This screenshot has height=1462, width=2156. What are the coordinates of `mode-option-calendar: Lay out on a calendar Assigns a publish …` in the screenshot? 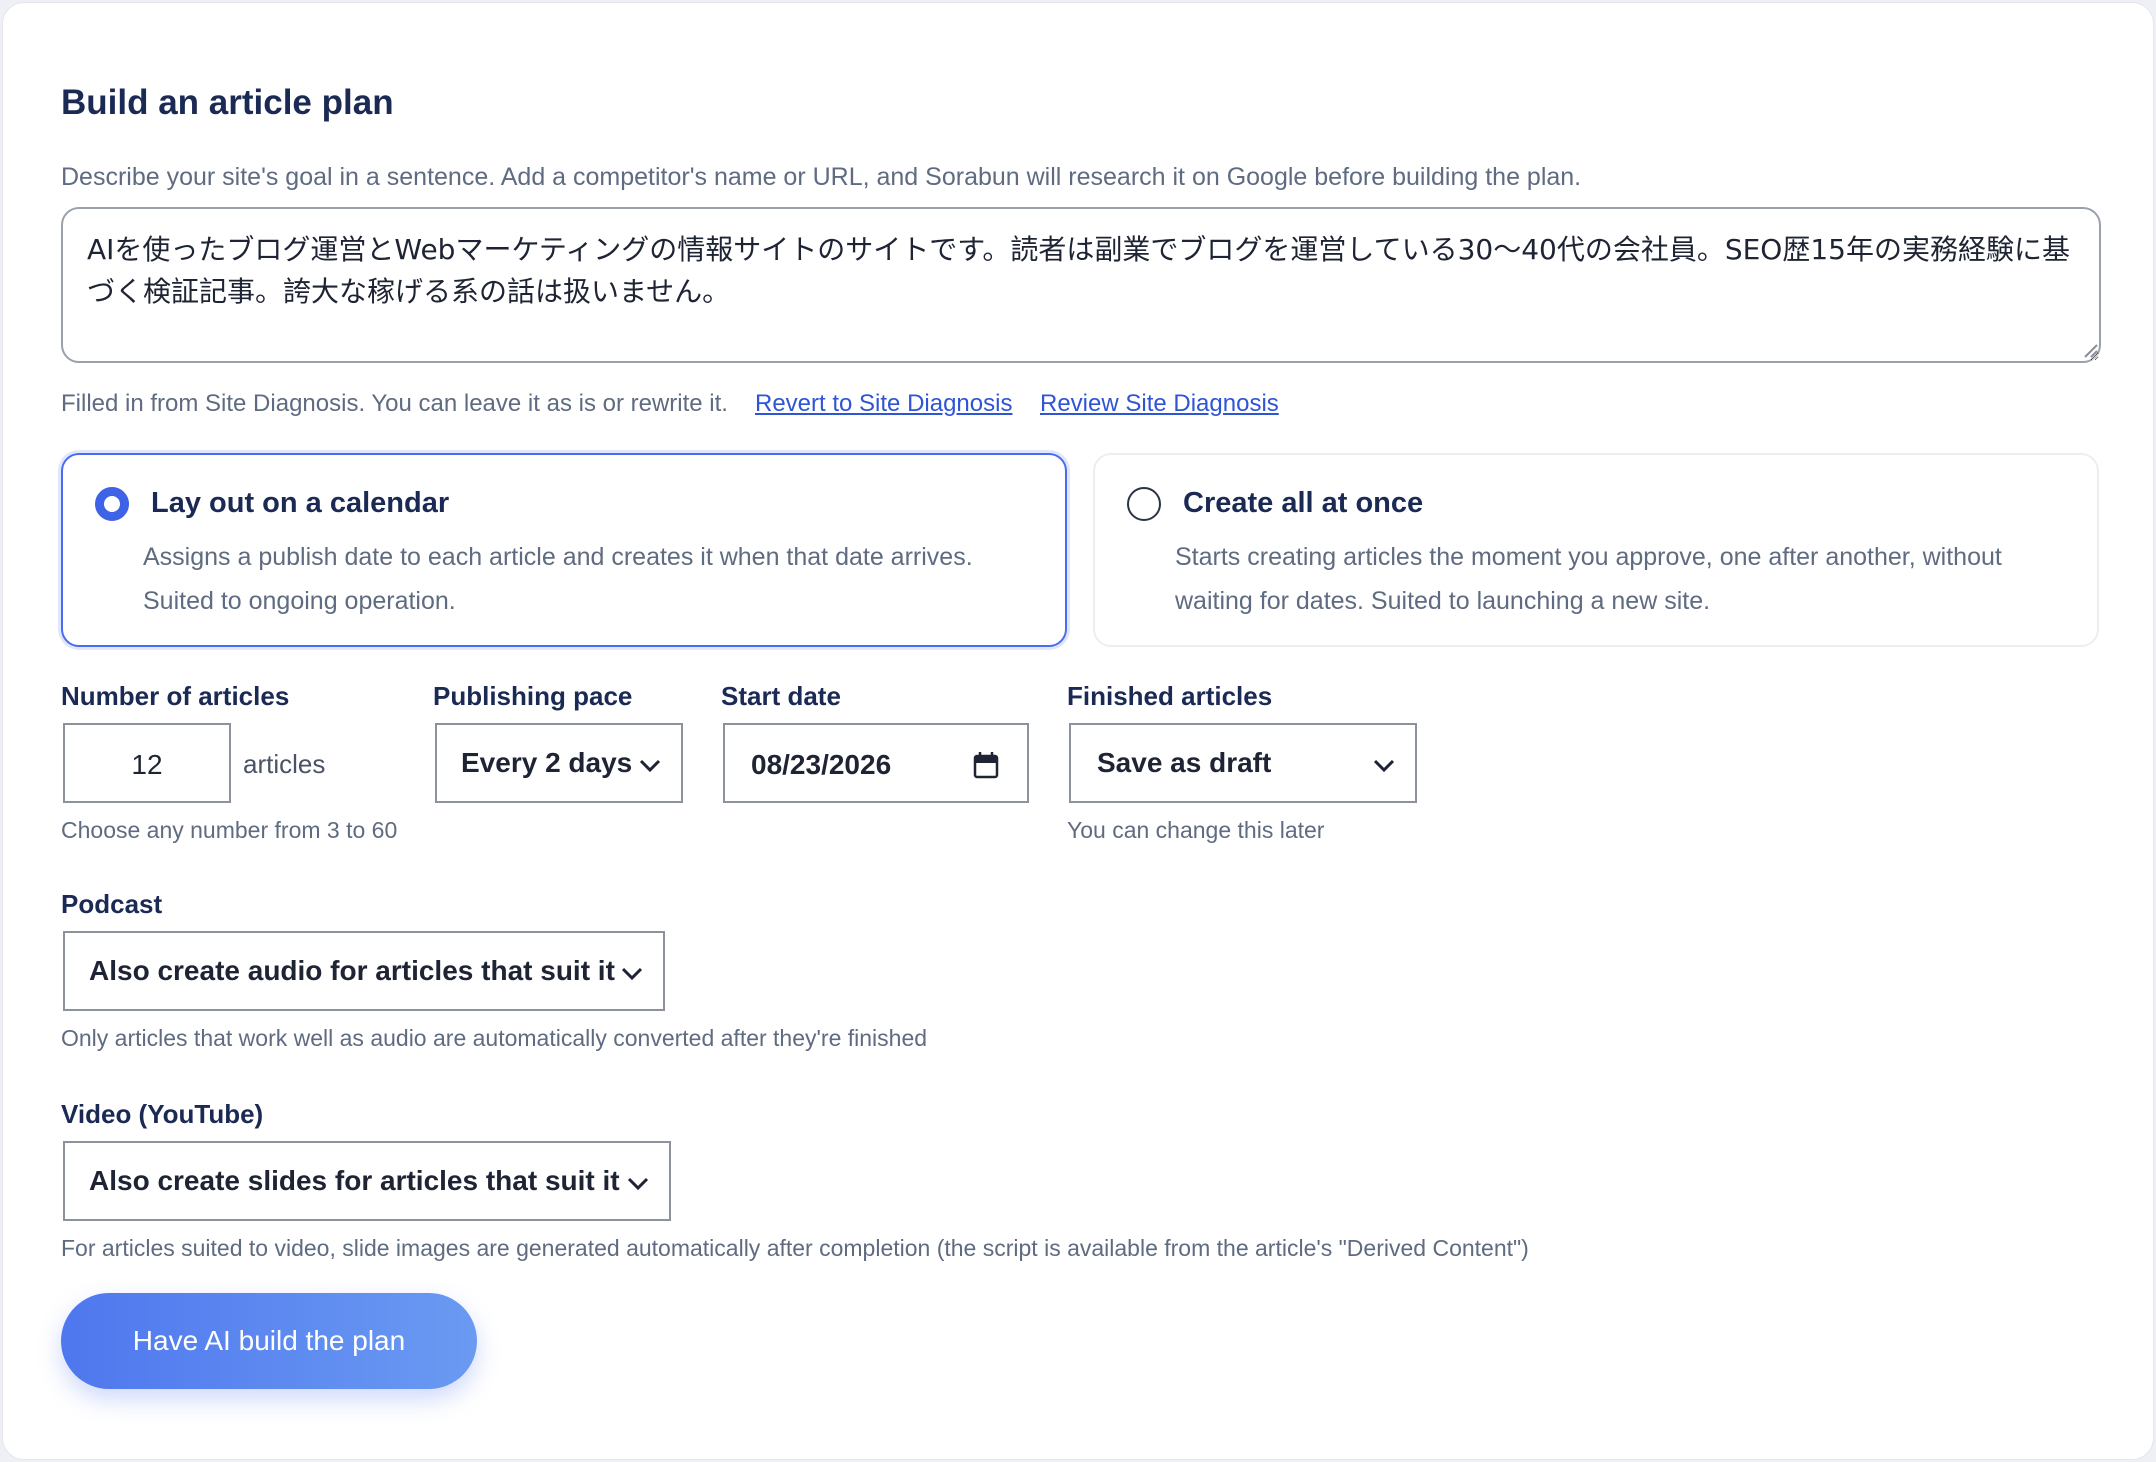 It's located at (564, 550).